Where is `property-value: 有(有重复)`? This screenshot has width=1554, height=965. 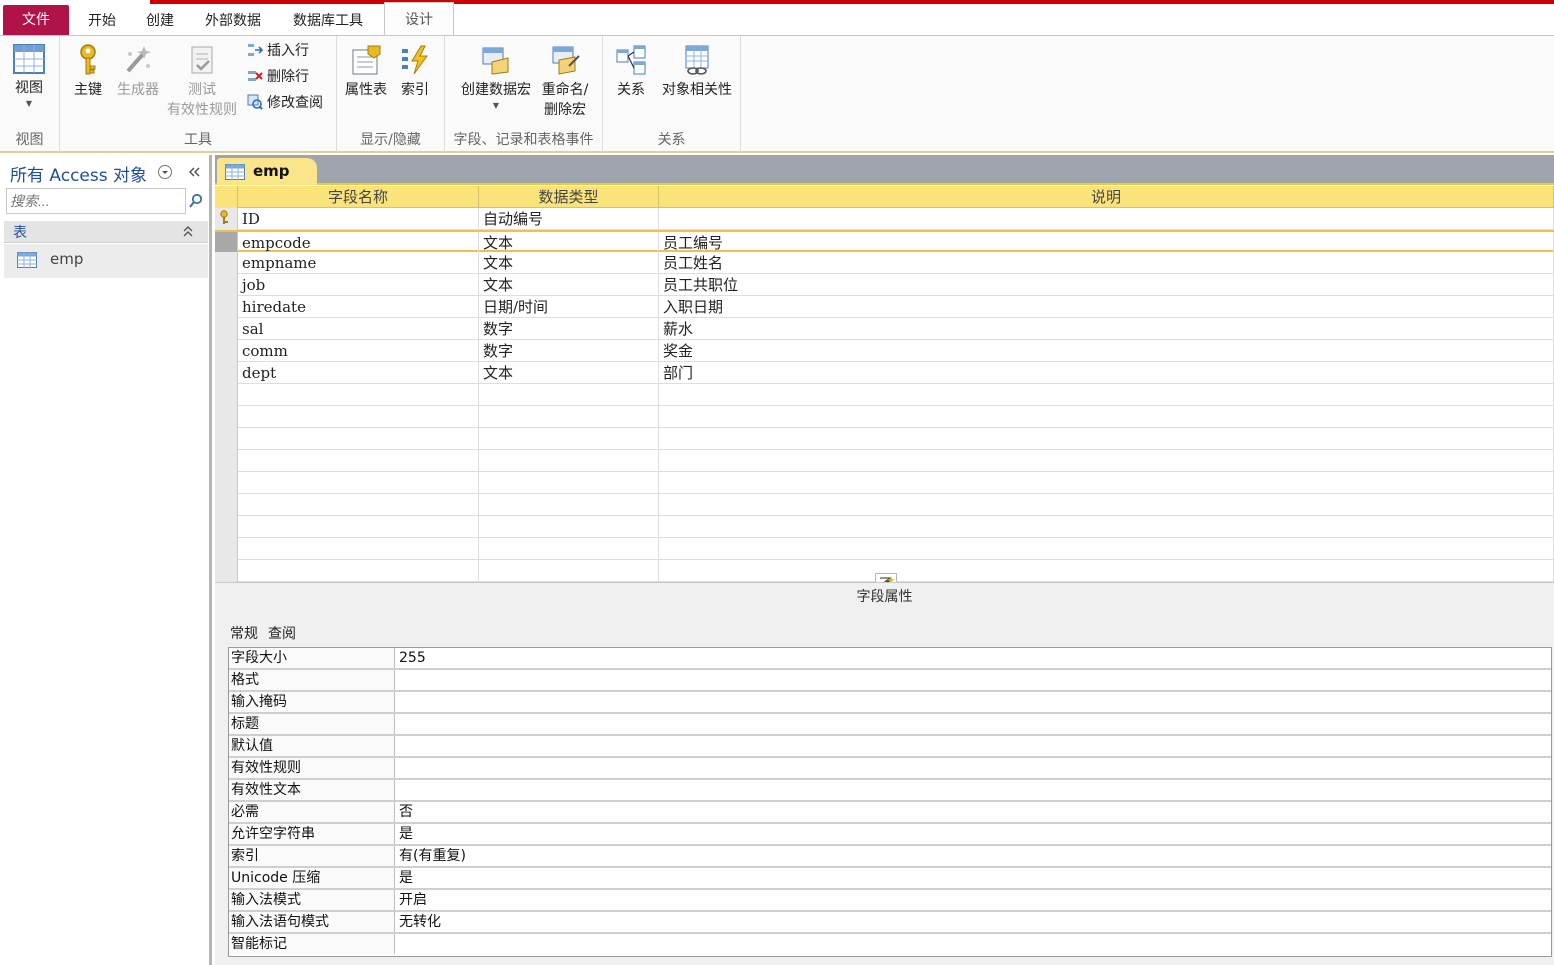
property-value: 有(有重复) is located at coordinates (974, 856).